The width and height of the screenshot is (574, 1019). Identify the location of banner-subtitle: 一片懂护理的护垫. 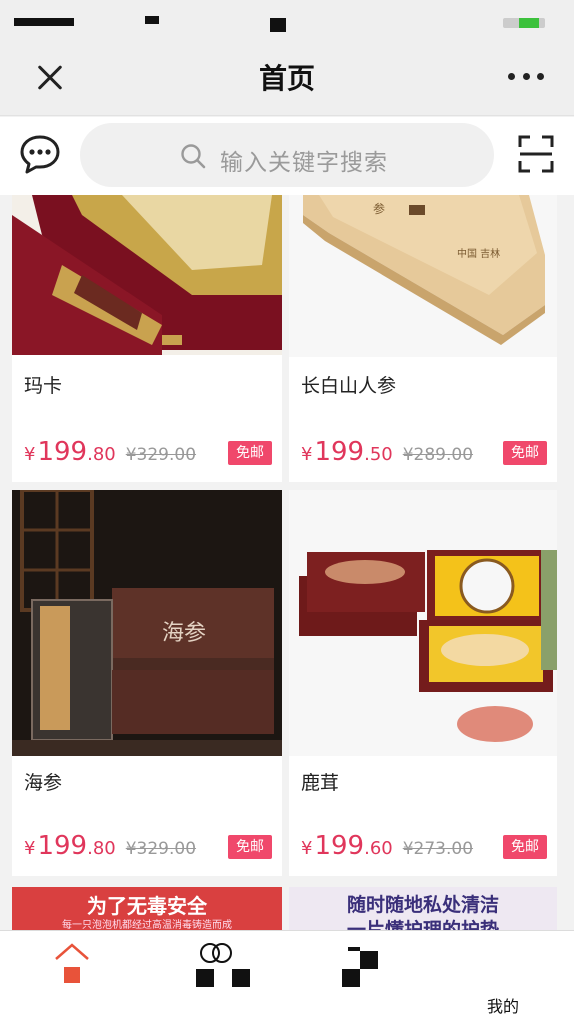
(422, 924).